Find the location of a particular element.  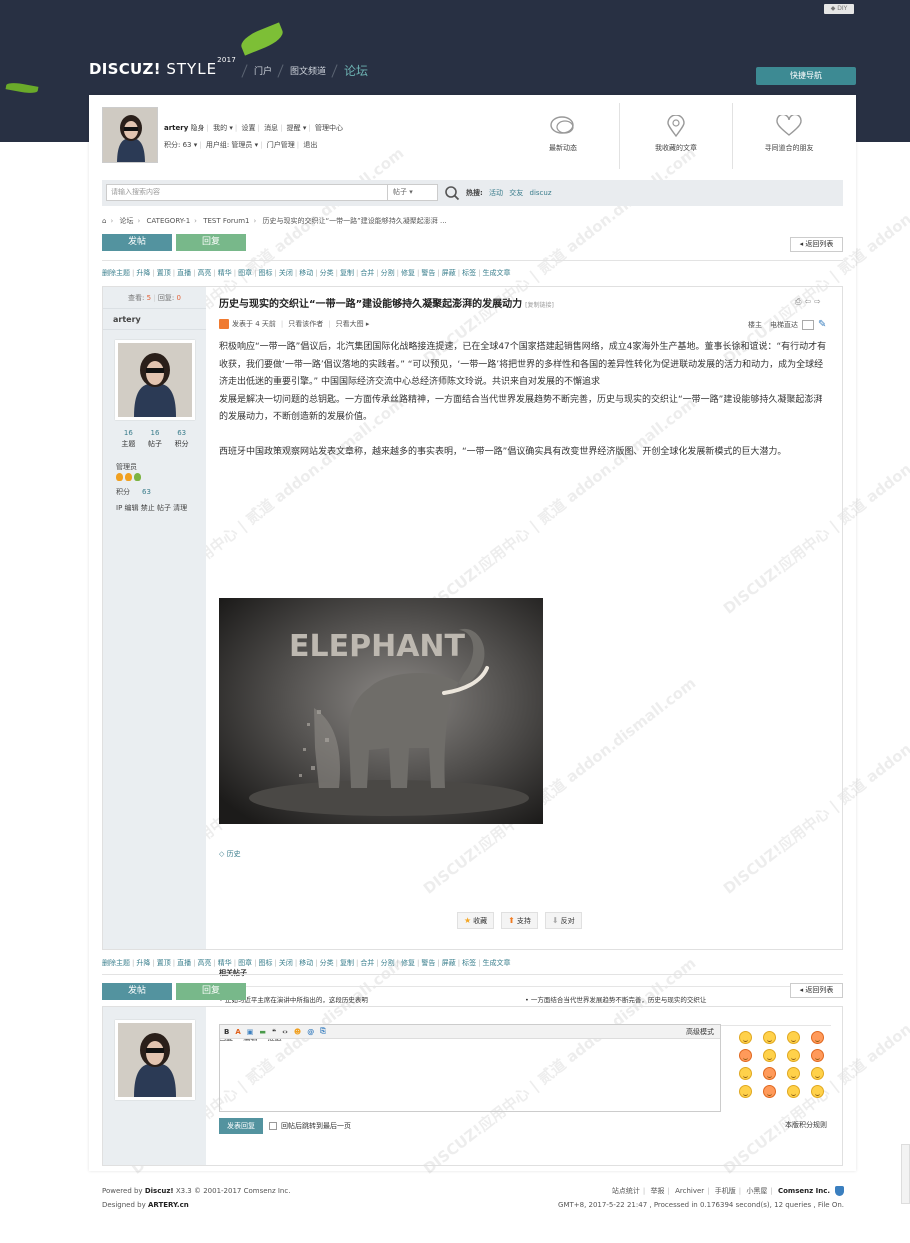

username: artery is located at coordinates (176, 128).